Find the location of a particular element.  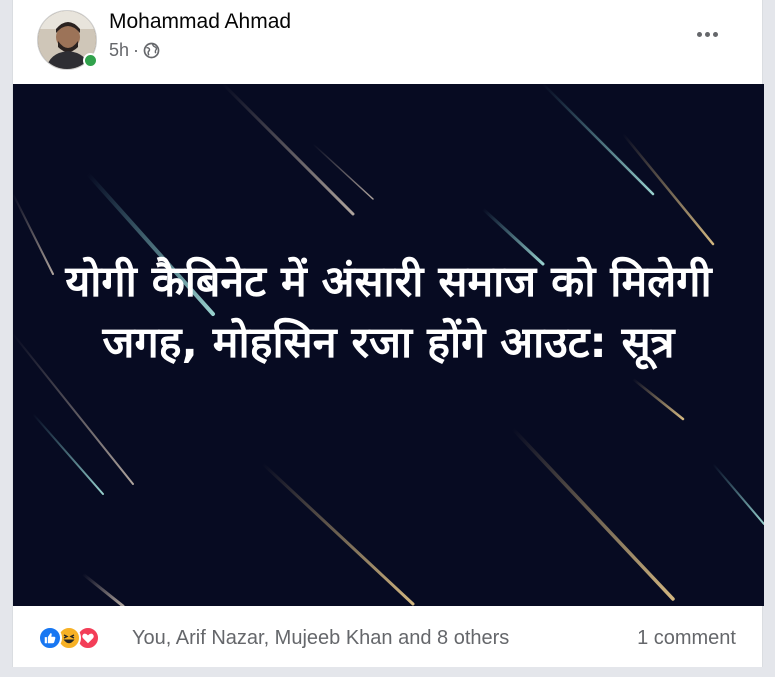

feed-background-strip is located at coordinates (387, 672).